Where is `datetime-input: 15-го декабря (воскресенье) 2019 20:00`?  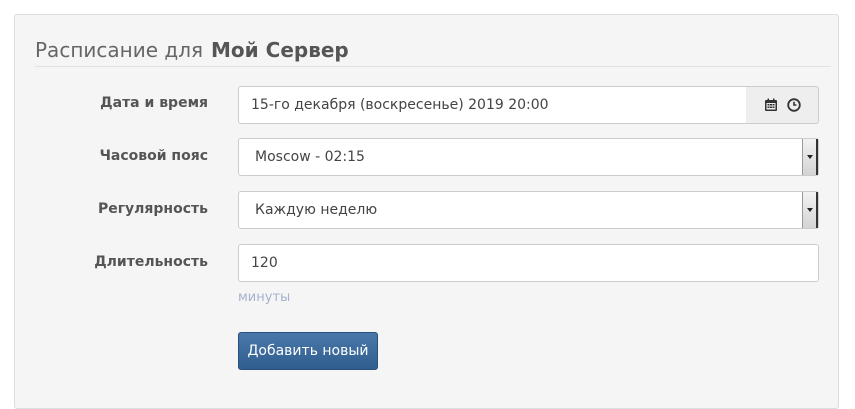 datetime-input: 15-го декабря (воскресенье) 2019 20:00 is located at coordinates (492, 105).